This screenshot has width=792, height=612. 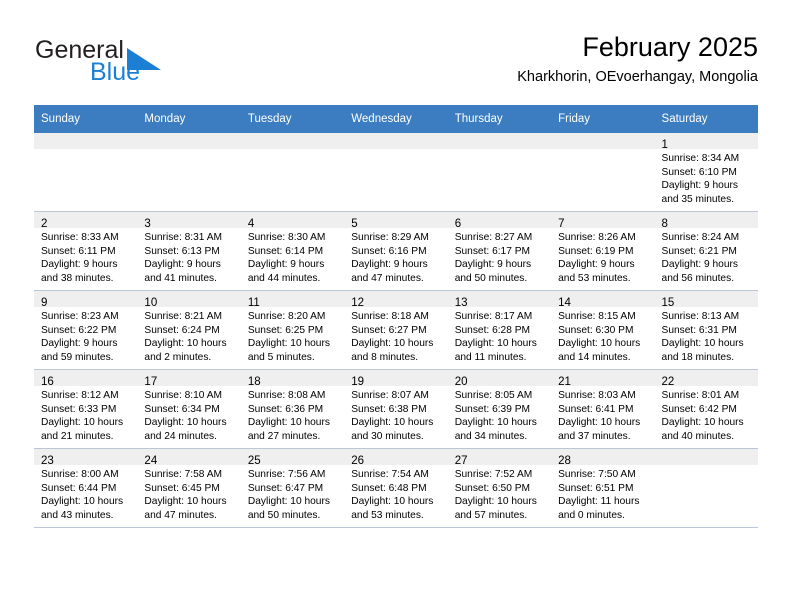 I want to click on day-number: 13, so click(x=461, y=303).